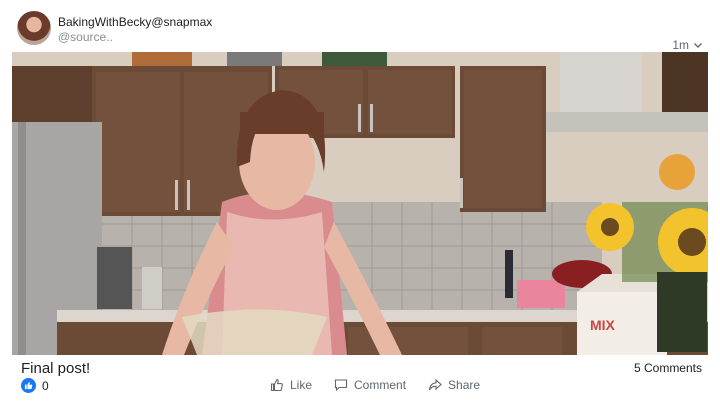  What do you see at coordinates (698, 45) in the screenshot?
I see `chevron-down-icon` at bounding box center [698, 45].